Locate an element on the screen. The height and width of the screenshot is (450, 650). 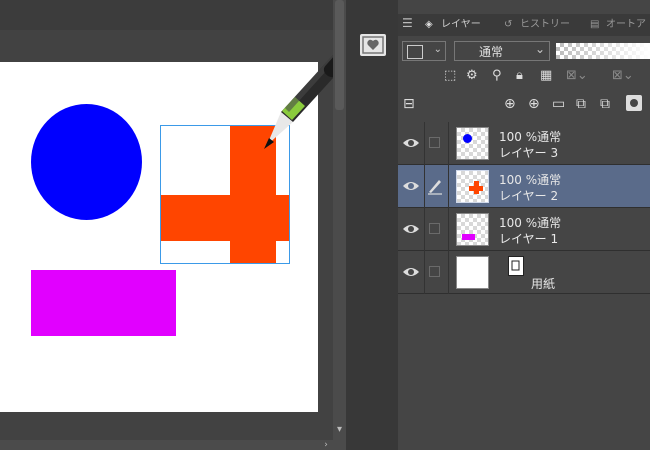
lock-transparency-icon: ⚲ is located at coordinates (497, 75).